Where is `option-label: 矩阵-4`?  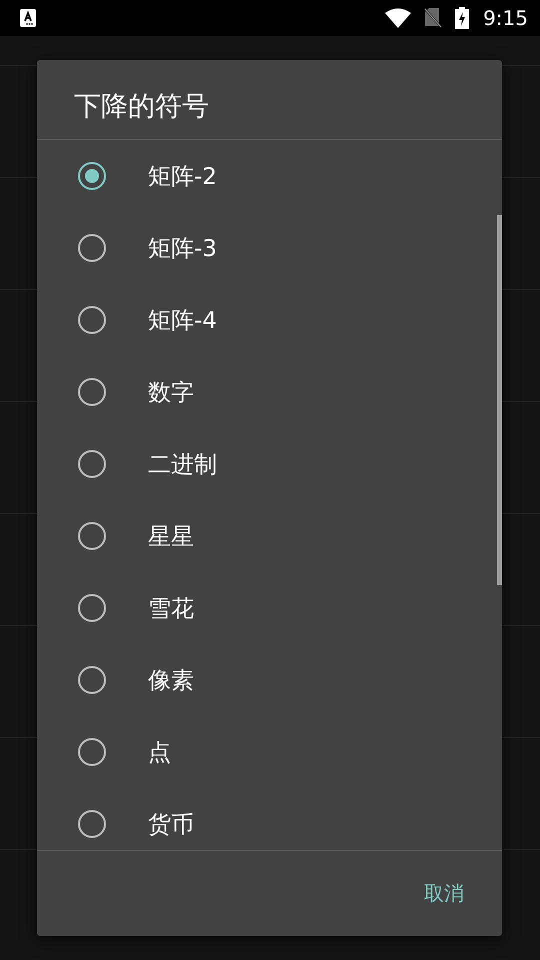 option-label: 矩阵-4 is located at coordinates (182, 321).